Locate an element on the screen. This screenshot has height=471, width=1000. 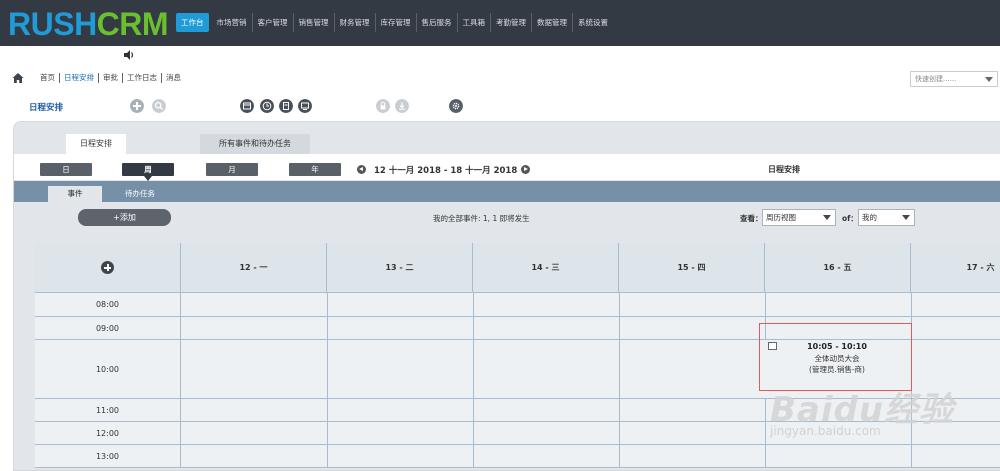
prev-week-icon is located at coordinates (361, 169).